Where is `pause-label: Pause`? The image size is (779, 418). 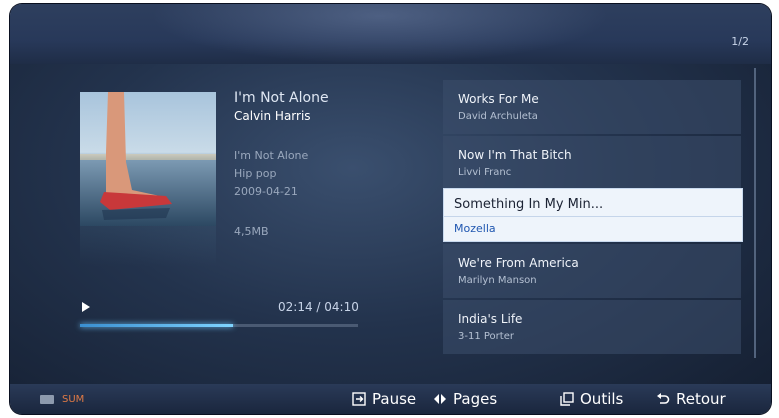 pause-label: Pause is located at coordinates (394, 399).